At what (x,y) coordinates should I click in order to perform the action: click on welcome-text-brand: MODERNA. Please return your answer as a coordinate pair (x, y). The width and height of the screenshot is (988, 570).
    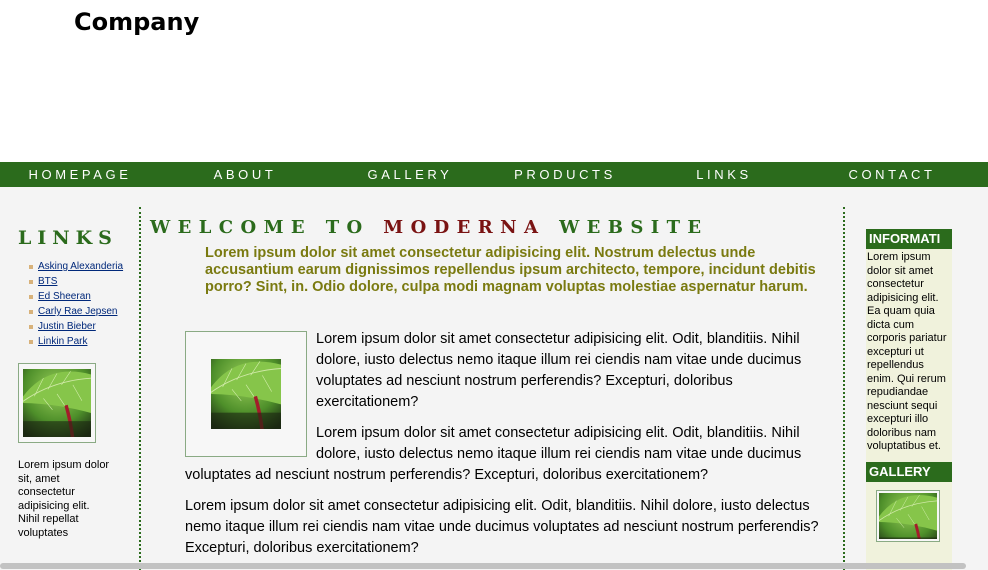
    Looking at the image, I should click on (464, 227).